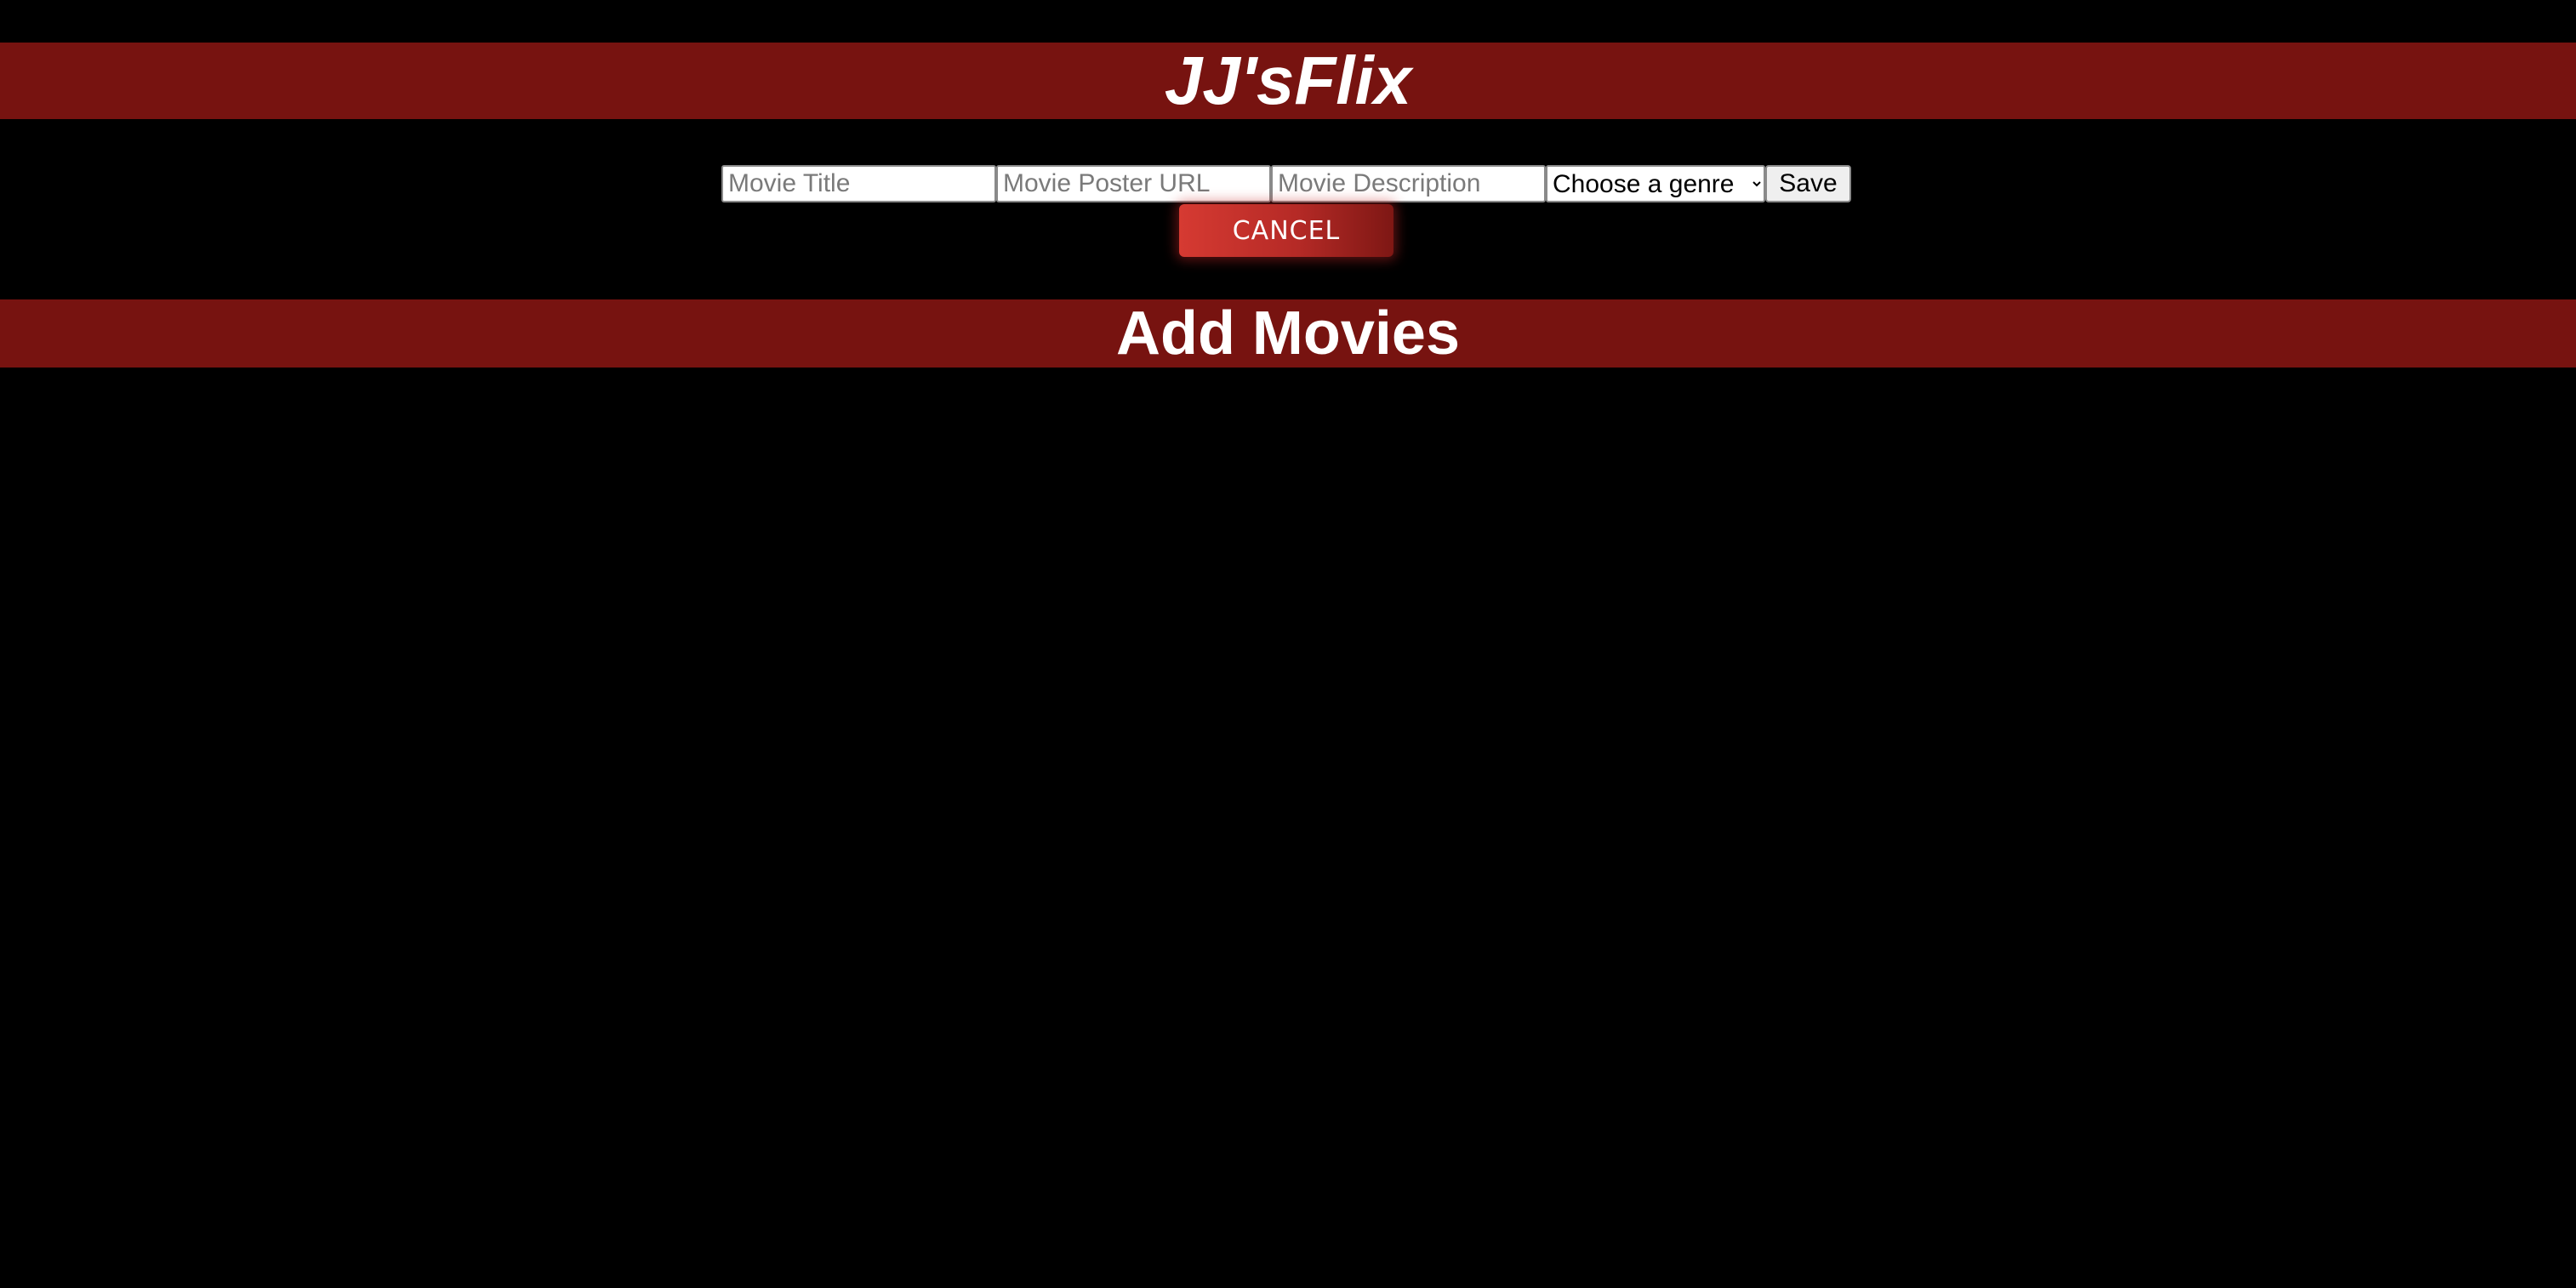 Image resolution: width=2576 pixels, height=1288 pixels. I want to click on add-movie-form: Choose a genre Save CANCEL, so click(1288, 209).